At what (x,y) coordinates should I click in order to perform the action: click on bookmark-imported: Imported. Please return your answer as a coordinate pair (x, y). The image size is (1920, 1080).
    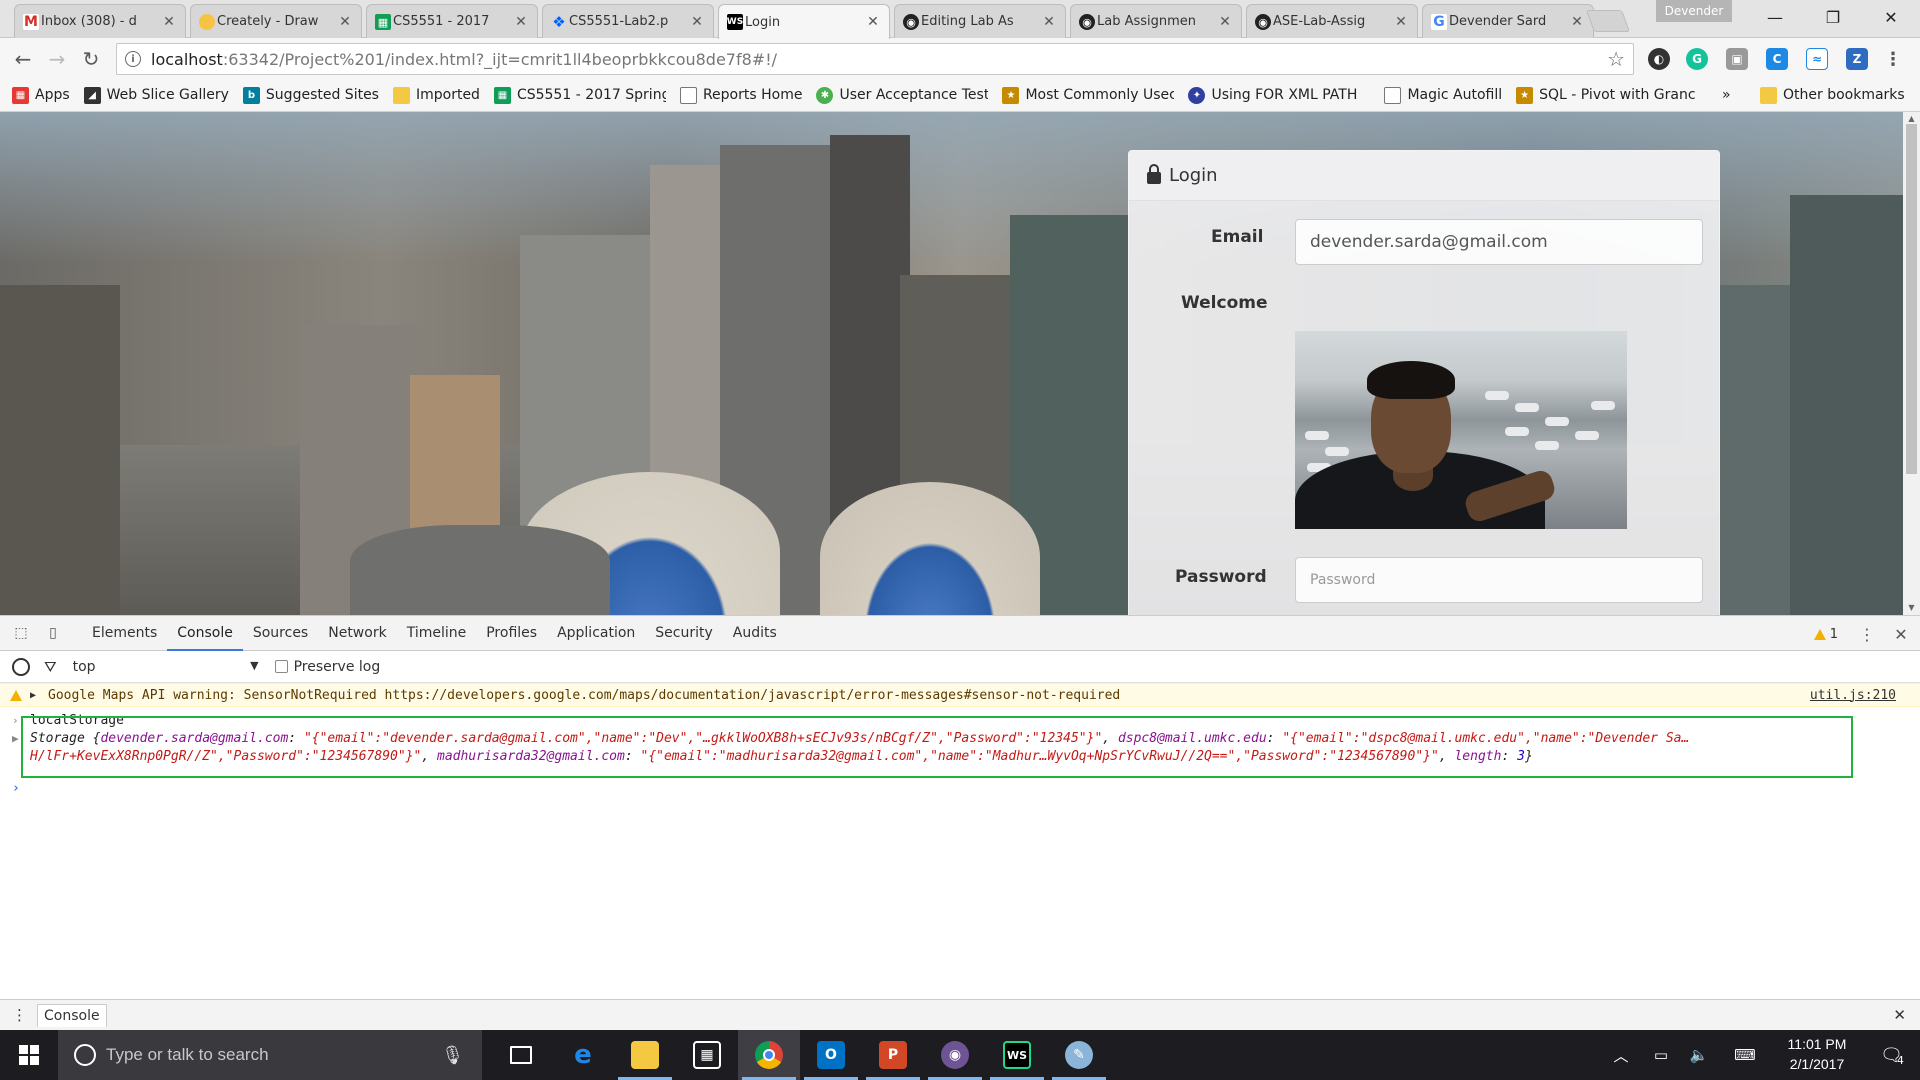
    Looking at the image, I should click on (436, 95).